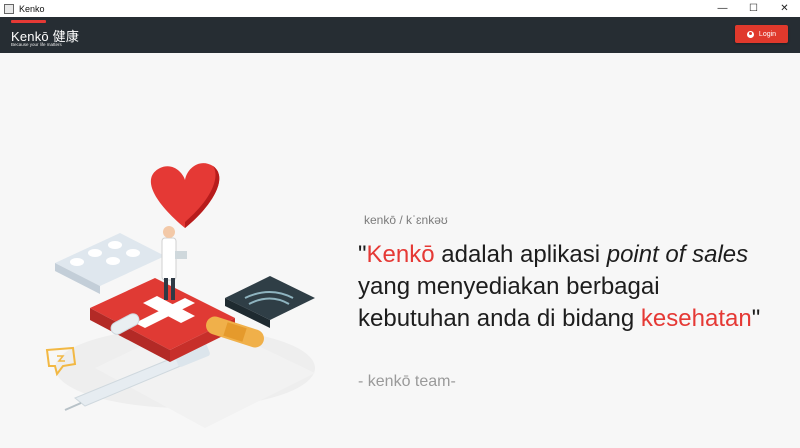 The image size is (800, 448). I want to click on maximize-button: ☐, so click(753, 8).